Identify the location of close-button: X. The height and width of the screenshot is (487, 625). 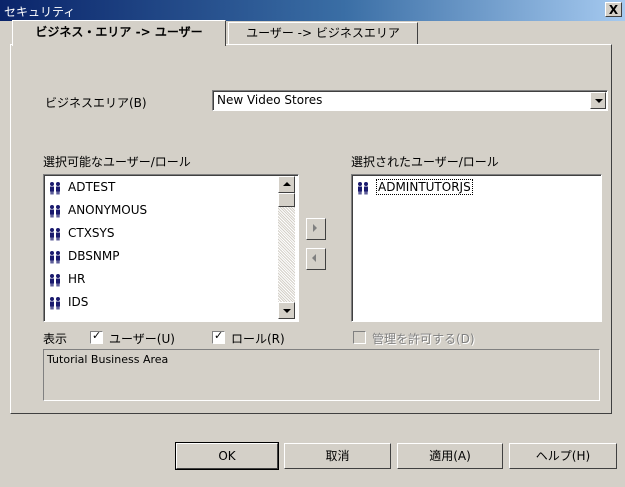
(613, 9).